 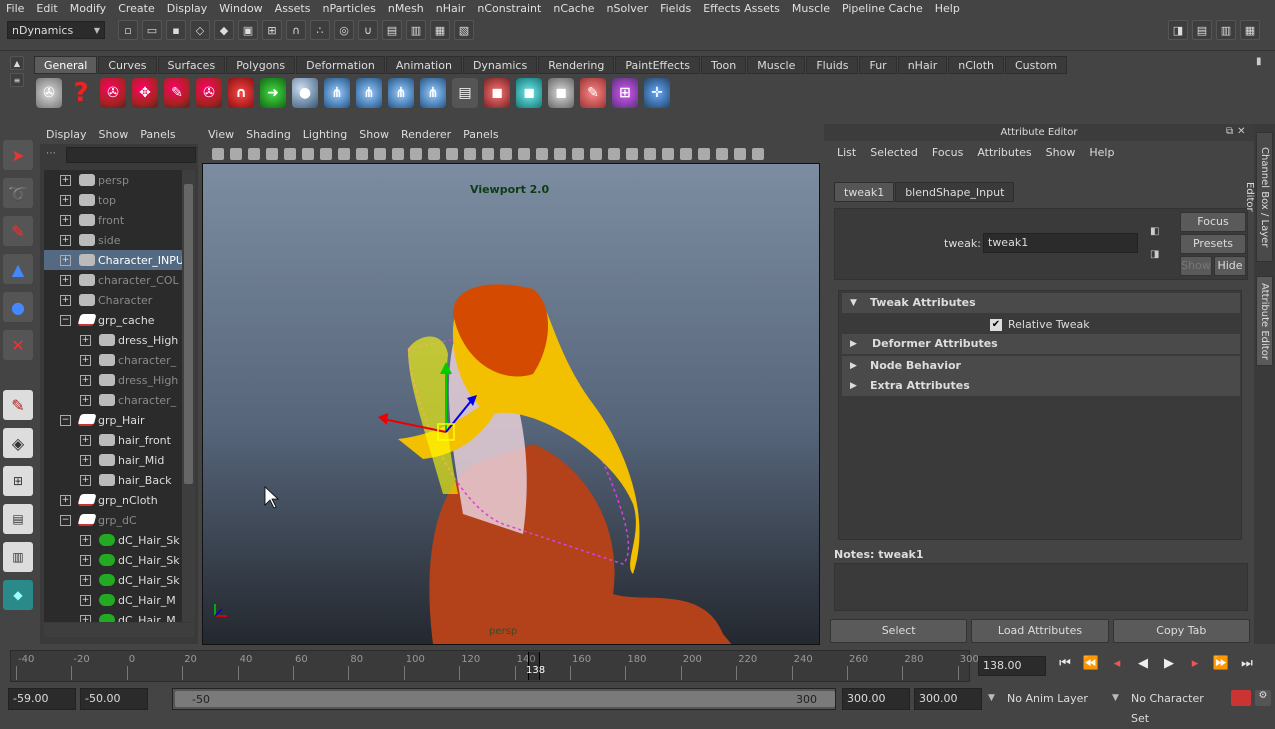 What do you see at coordinates (452, 153) in the screenshot?
I see `isolate-icon` at bounding box center [452, 153].